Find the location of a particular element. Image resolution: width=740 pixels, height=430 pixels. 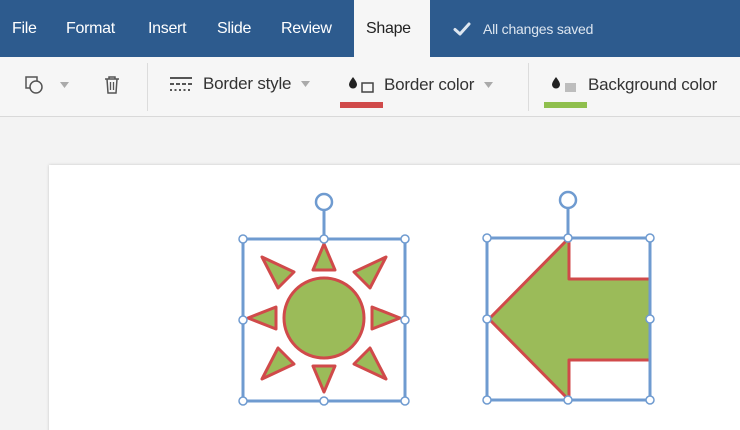

sun-rotate-handle is located at coordinates (324, 202).